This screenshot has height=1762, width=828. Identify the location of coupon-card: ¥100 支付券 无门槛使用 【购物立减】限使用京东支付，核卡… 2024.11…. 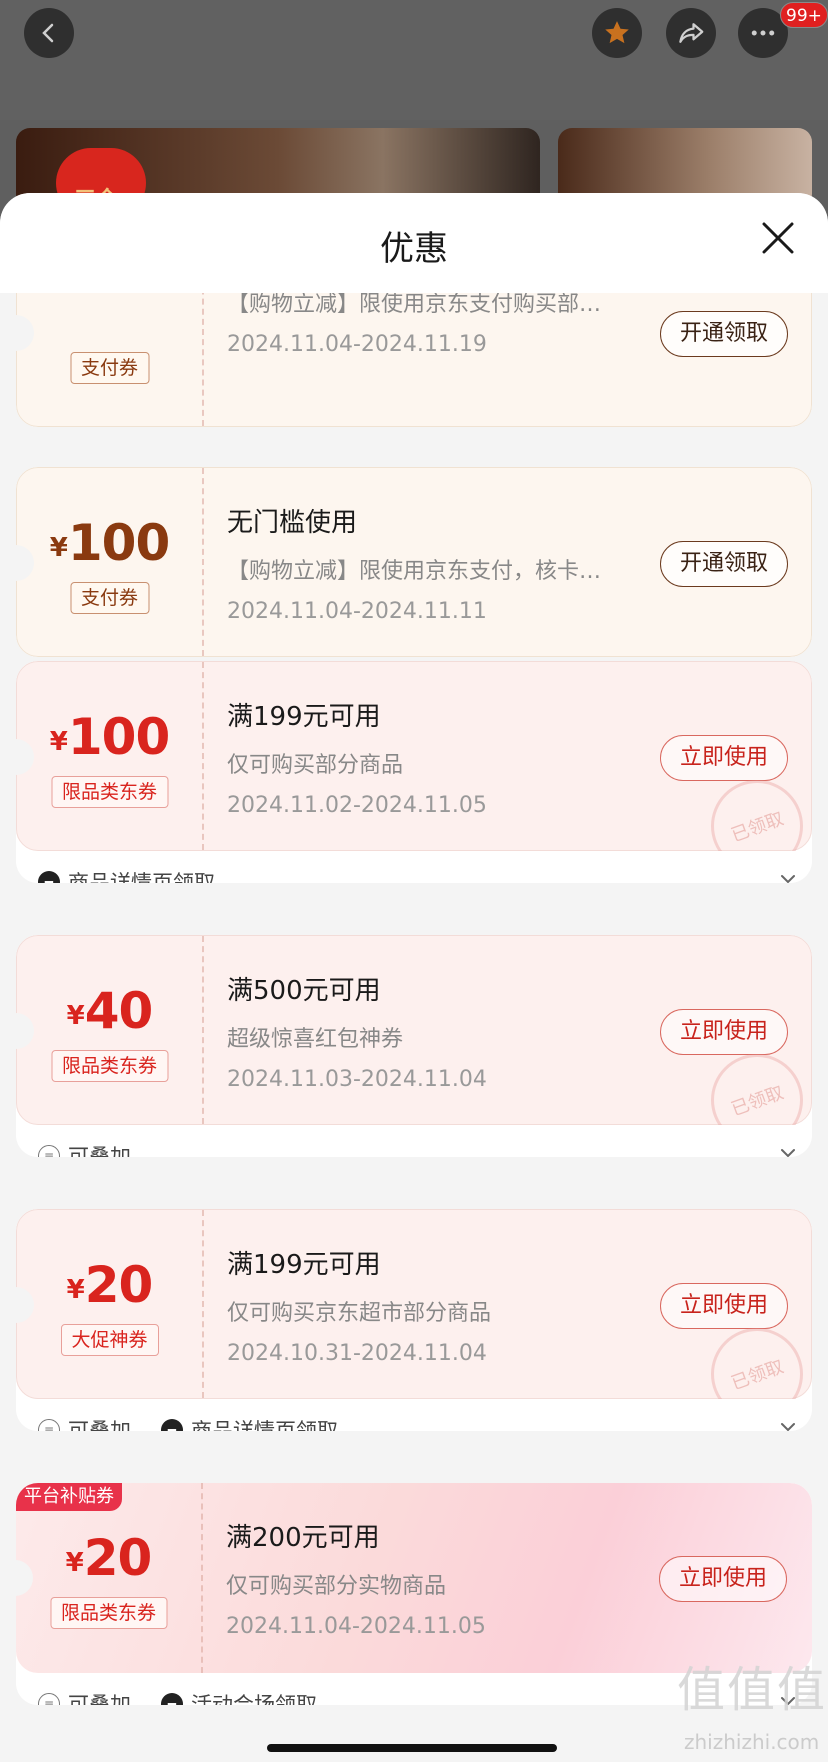
(414, 562).